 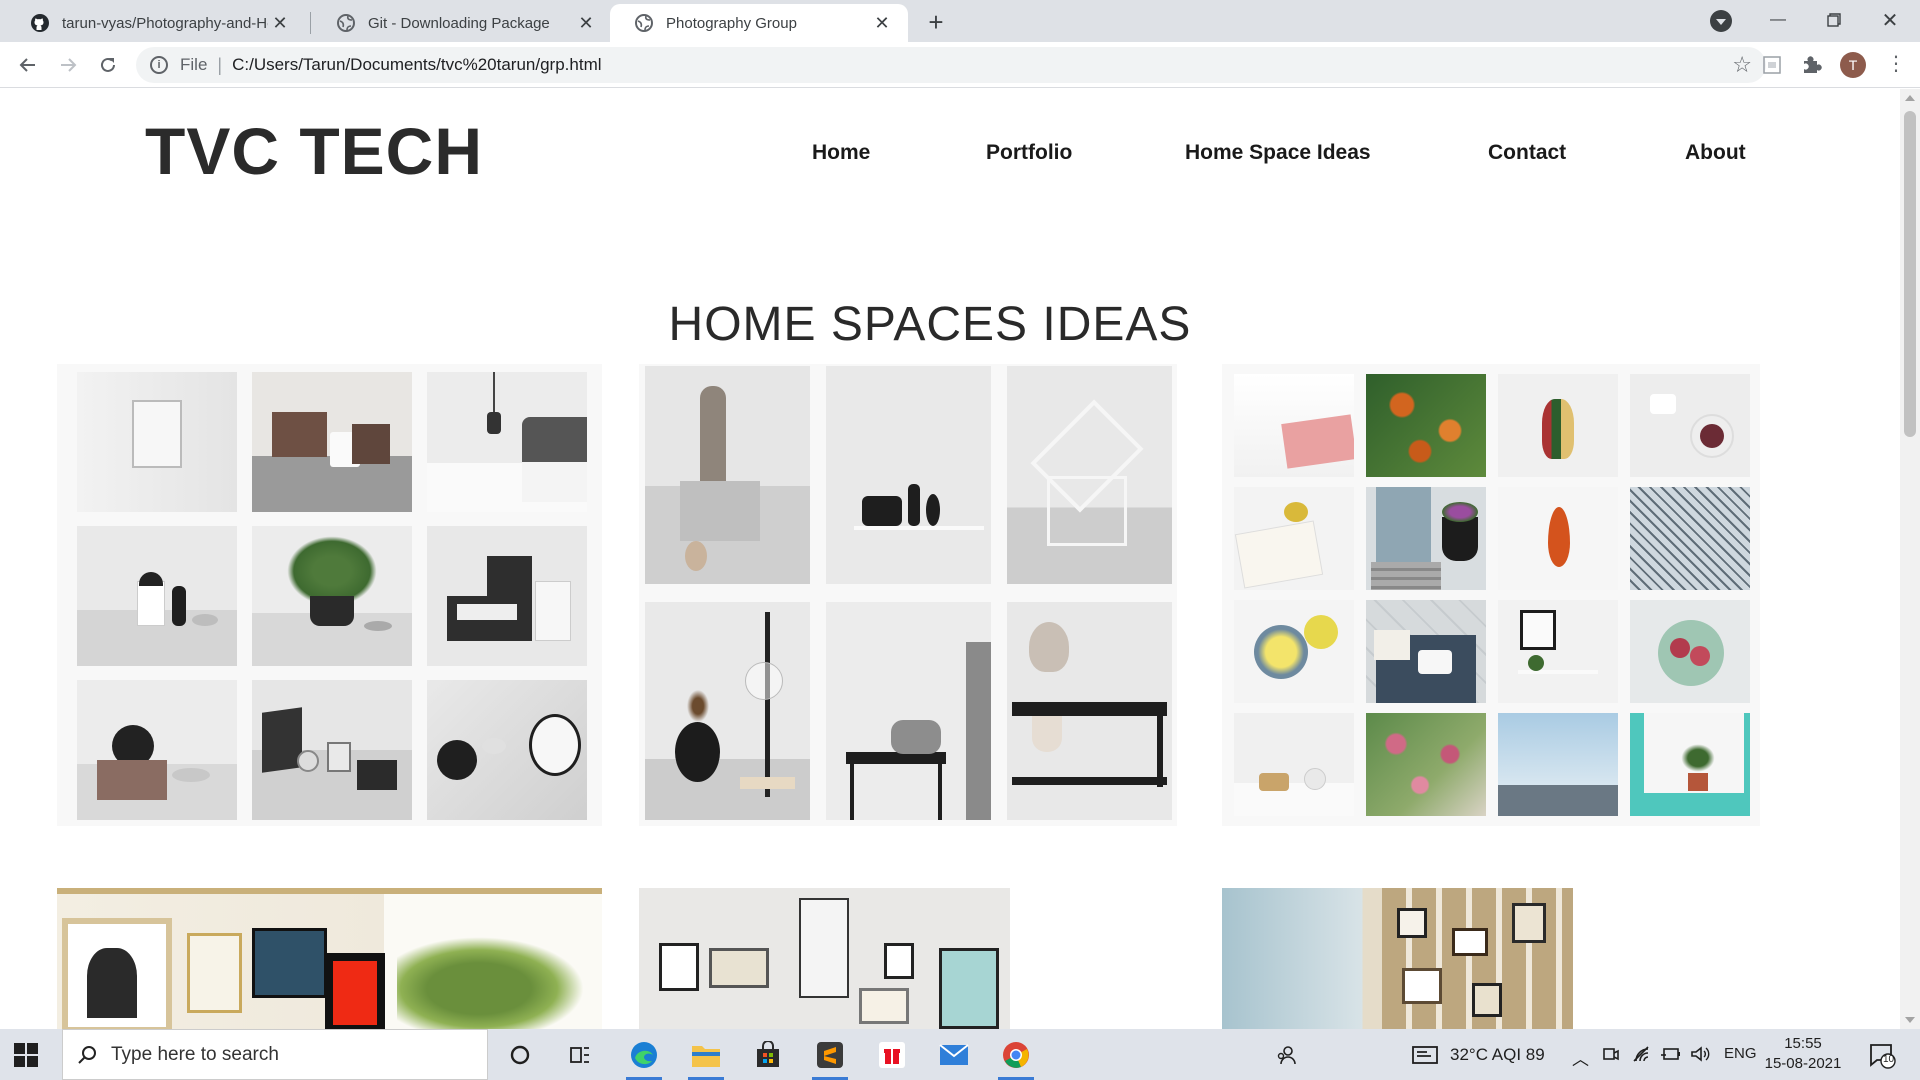 What do you see at coordinates (1834, 20) in the screenshot?
I see `restore-button` at bounding box center [1834, 20].